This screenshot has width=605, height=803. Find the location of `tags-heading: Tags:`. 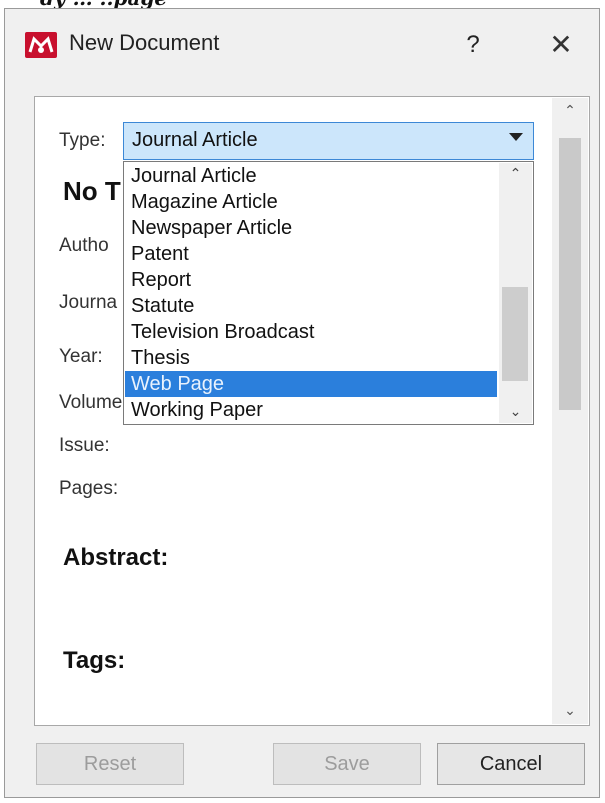

tags-heading: Tags: is located at coordinates (94, 660).